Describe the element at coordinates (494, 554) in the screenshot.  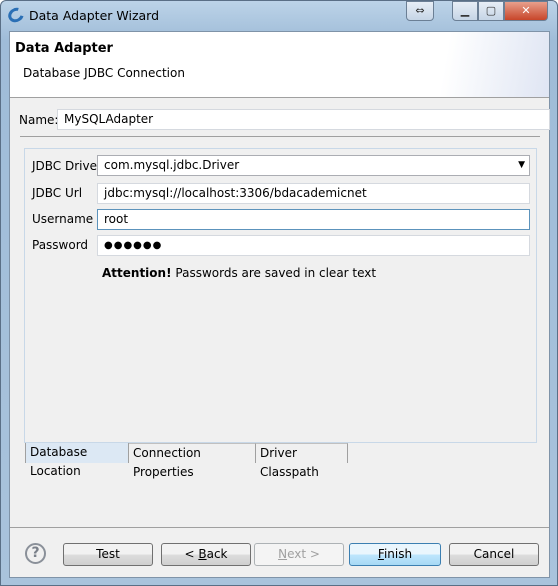
I see `cancel-button: Cancel` at that location.